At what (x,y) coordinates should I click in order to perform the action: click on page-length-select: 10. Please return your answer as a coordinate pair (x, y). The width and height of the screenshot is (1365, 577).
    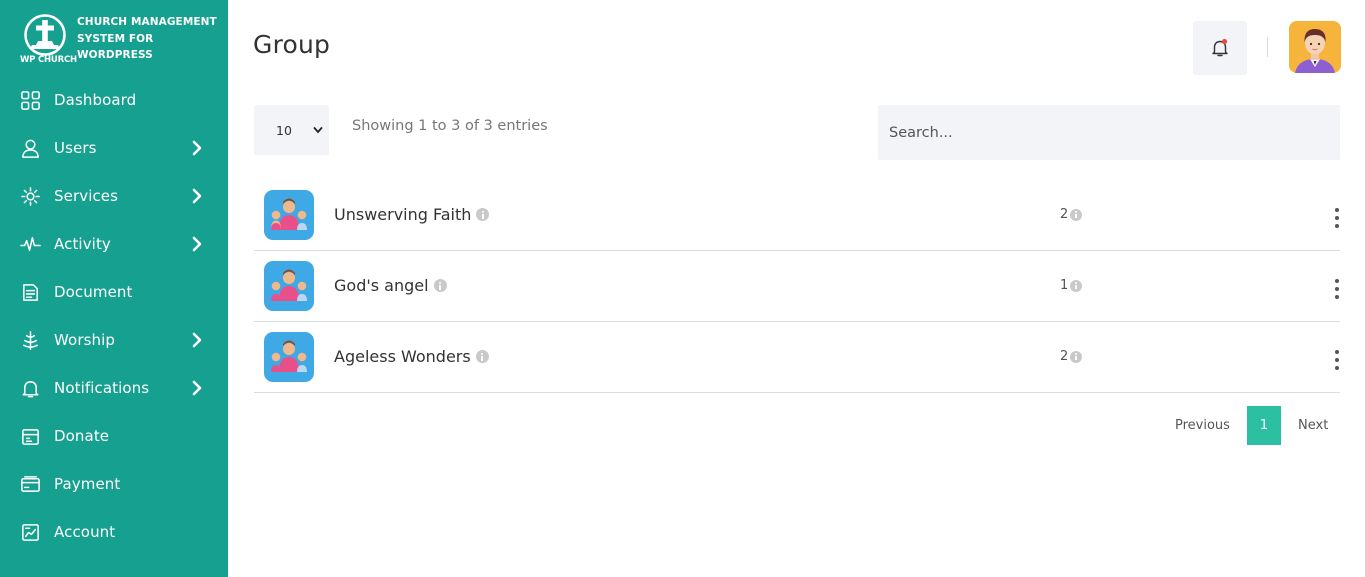
    Looking at the image, I should click on (291, 130).